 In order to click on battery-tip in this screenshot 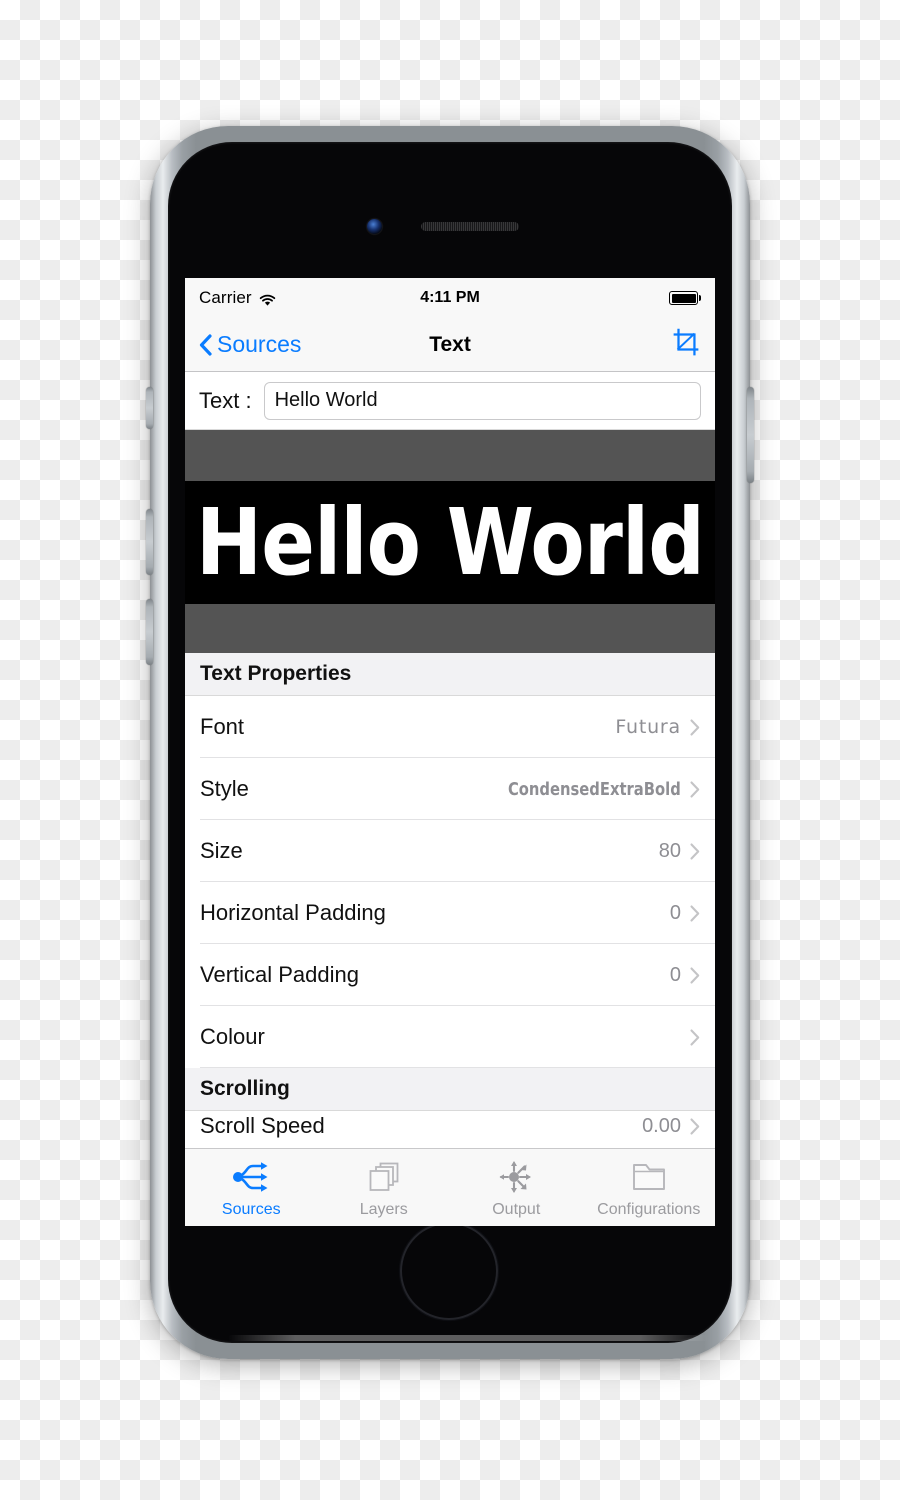, I will do `click(700, 298)`.